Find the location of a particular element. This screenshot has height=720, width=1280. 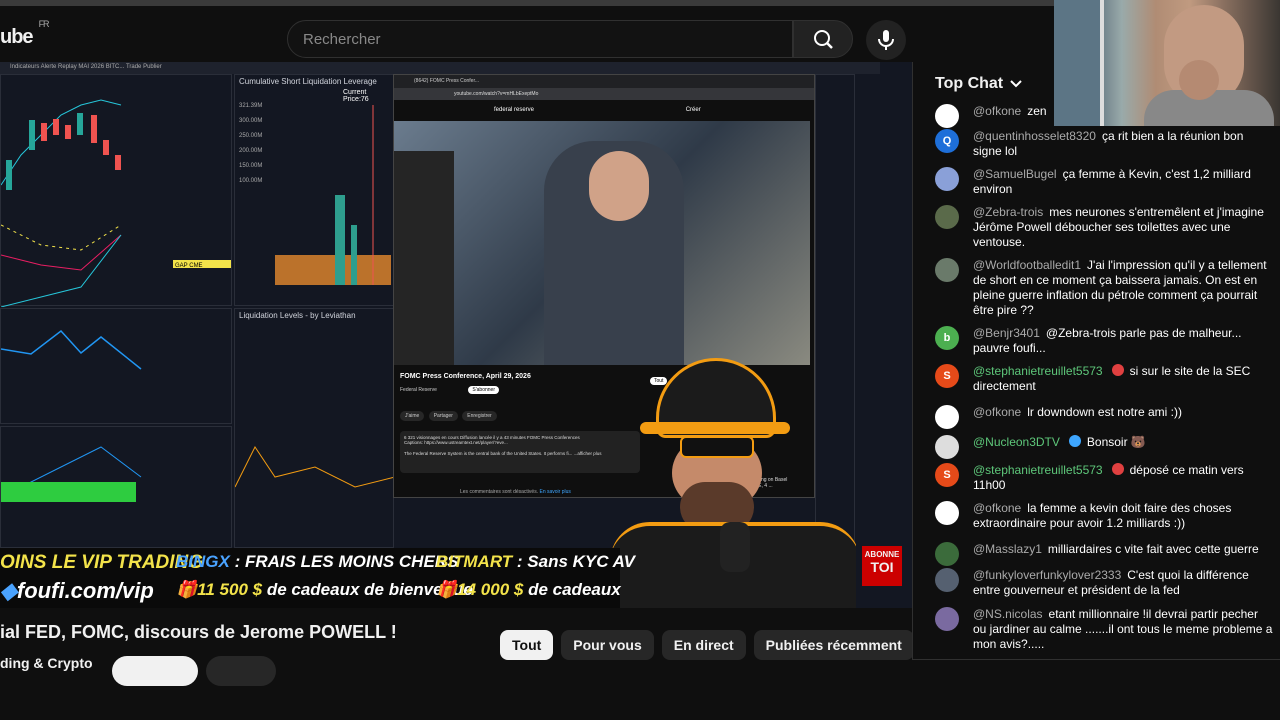

bitmart-promo: BITMART : Sans KYC AV is located at coordinates (535, 561).